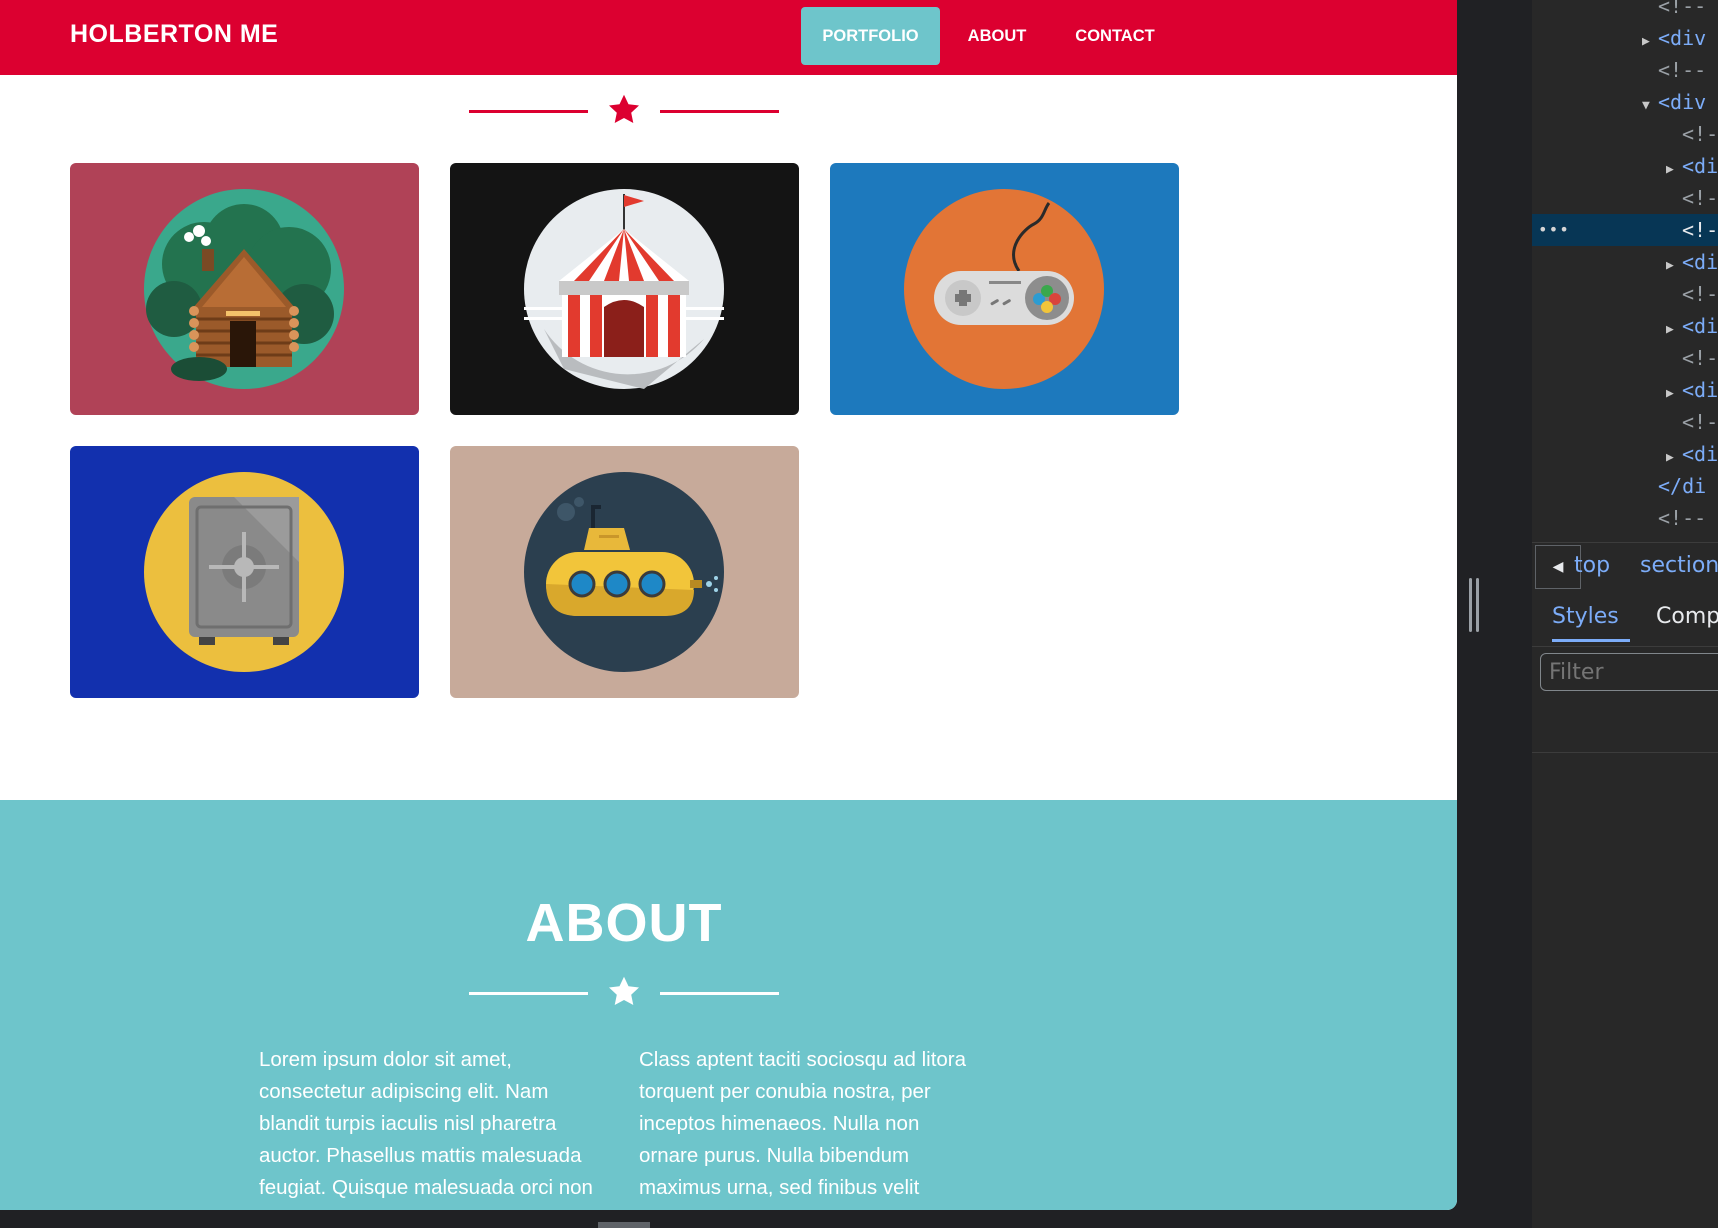  I want to click on dom-node-selected: ••• <!-, so click(1625, 230).